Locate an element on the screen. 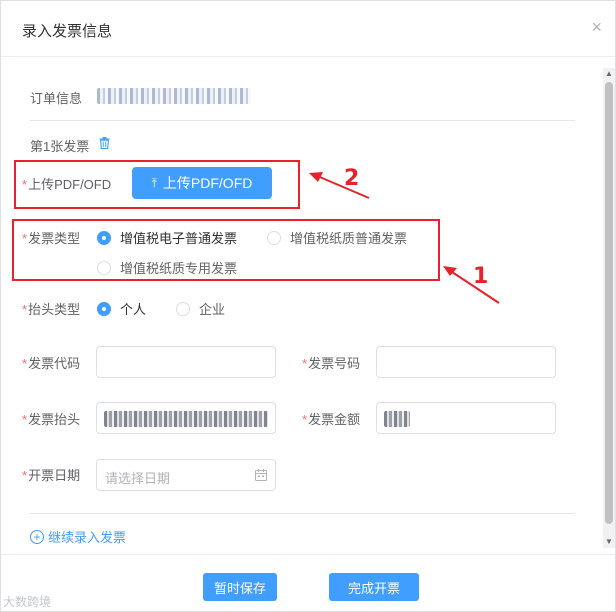 This screenshot has width=616, height=612. dialog-footer: 暂时保存 完成开票 大数跨境 is located at coordinates (308, 583).